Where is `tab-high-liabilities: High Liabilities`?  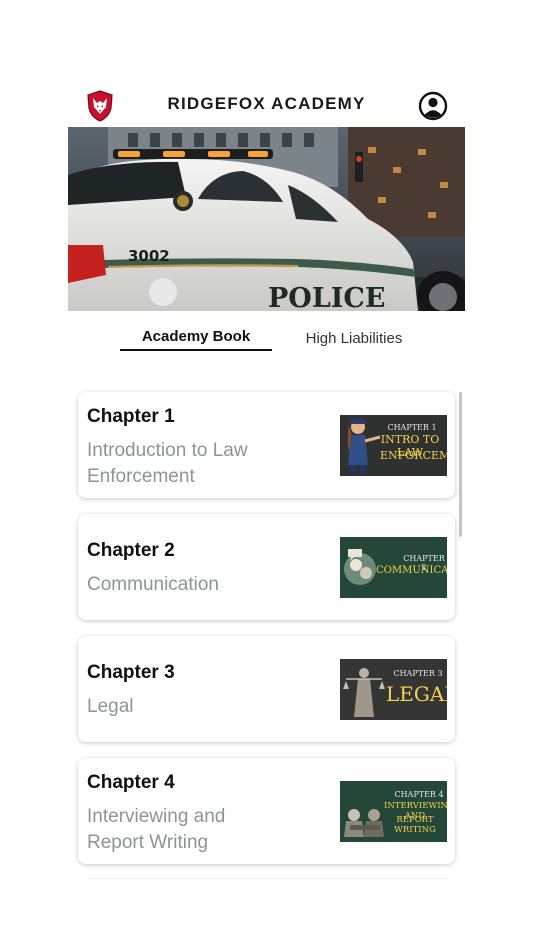
tab-high-liabilities: High Liabilities is located at coordinates (354, 338).